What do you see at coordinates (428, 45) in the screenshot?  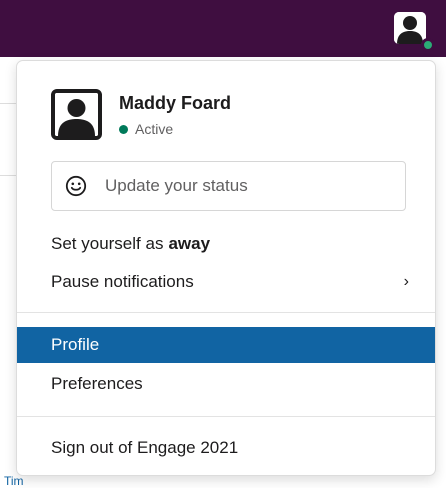 I see `presence-indicator-icon` at bounding box center [428, 45].